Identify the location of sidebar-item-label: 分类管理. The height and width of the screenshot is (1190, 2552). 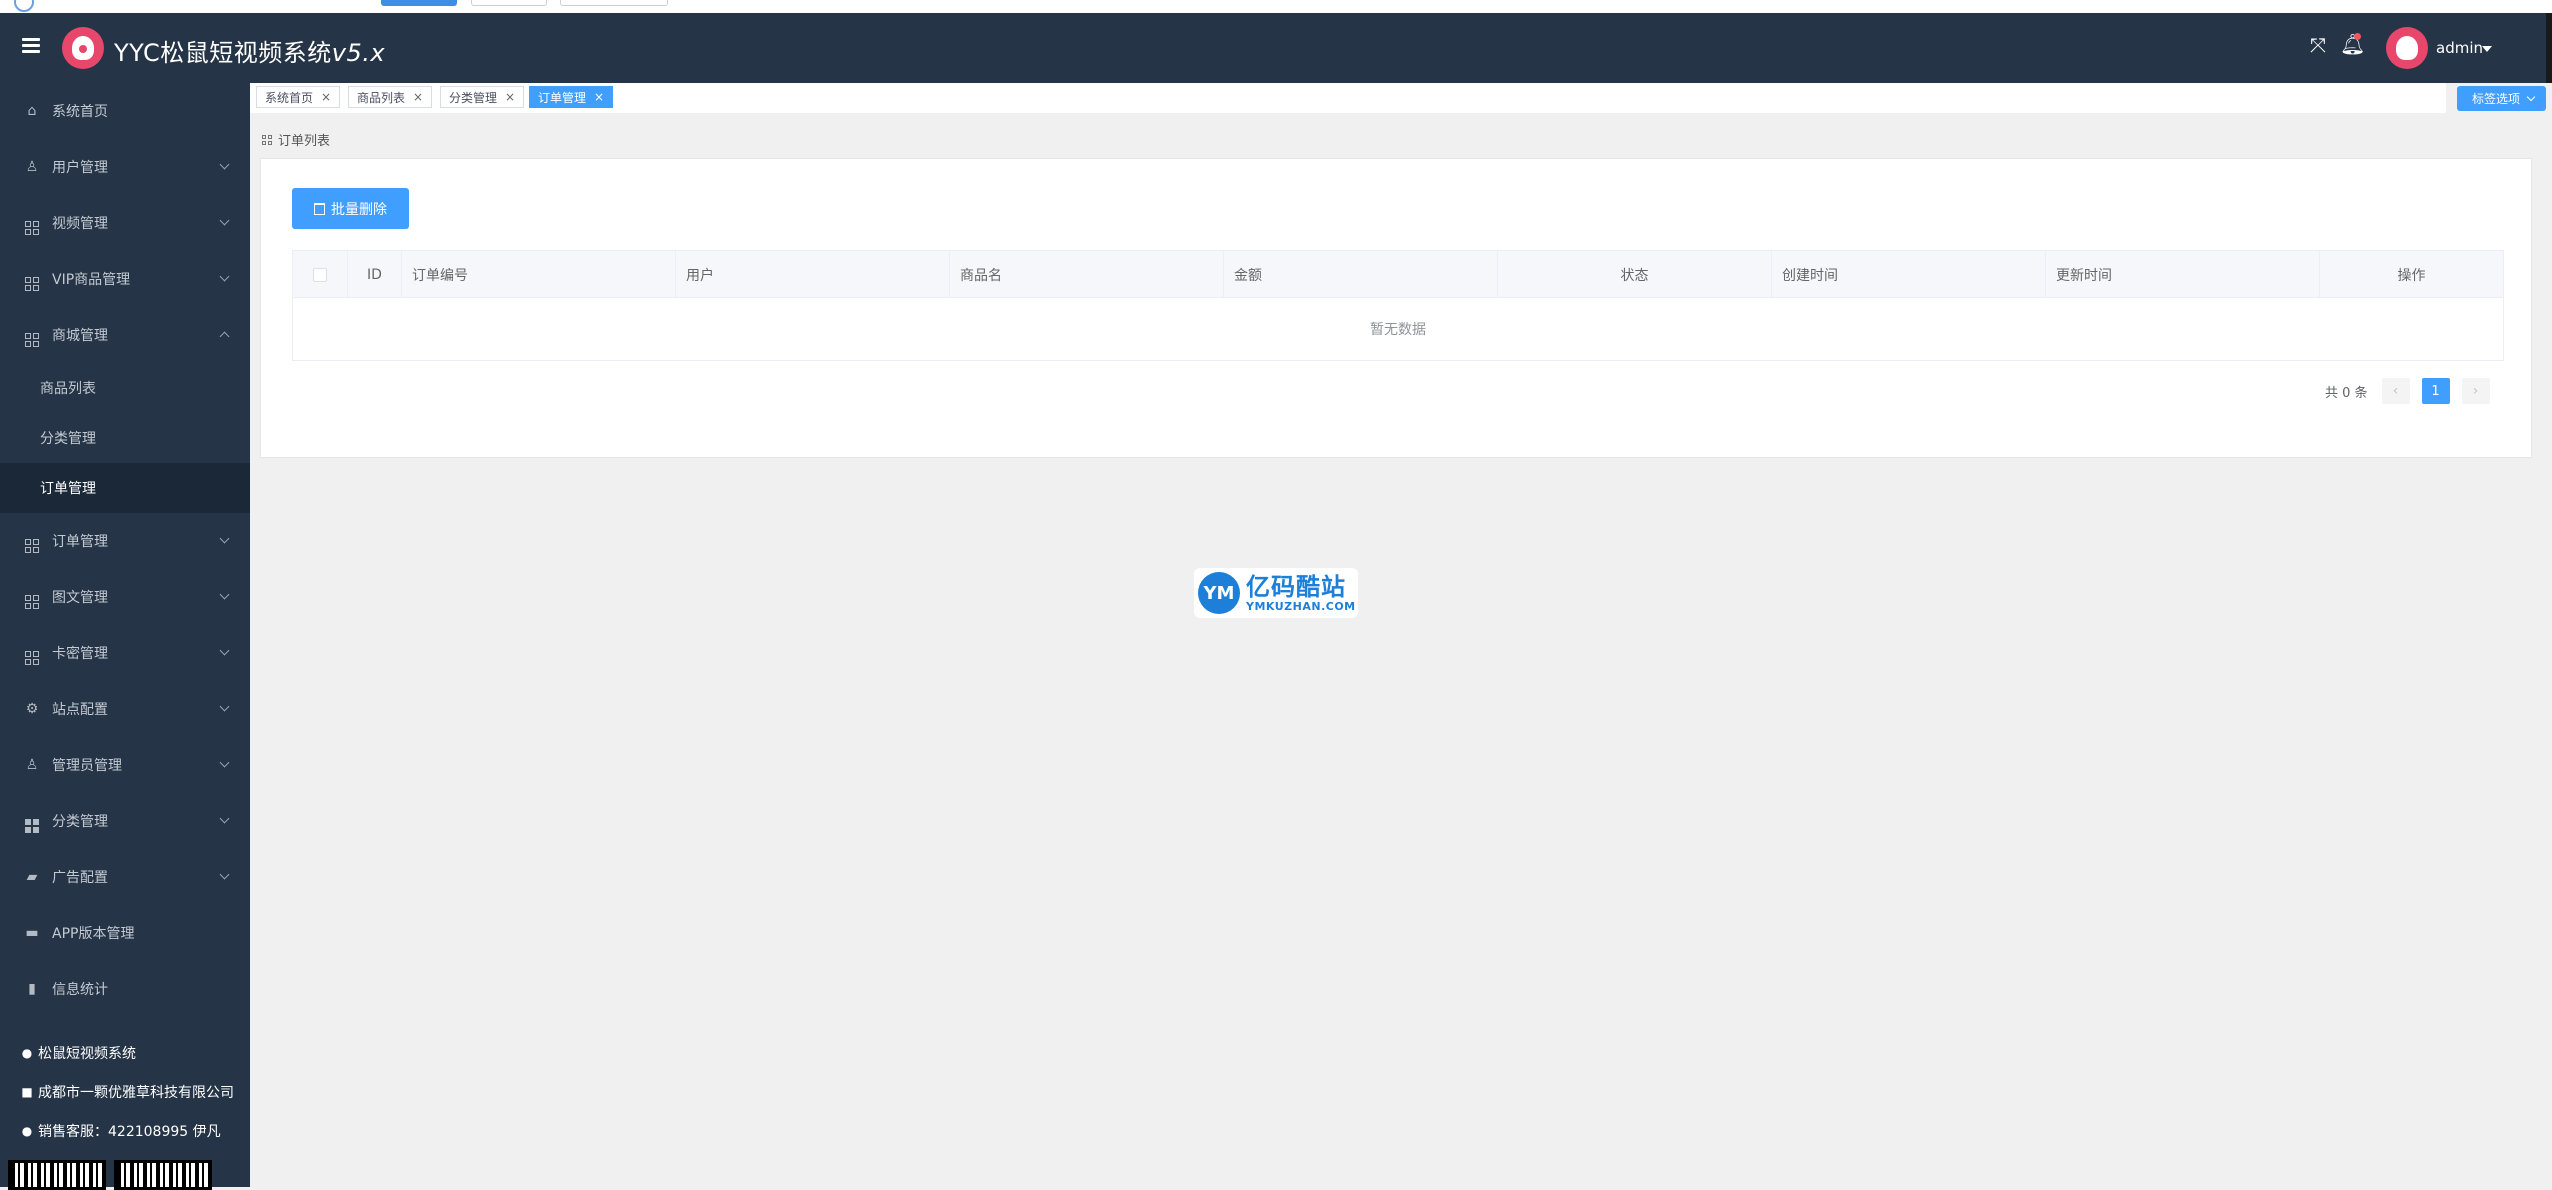
(80, 822).